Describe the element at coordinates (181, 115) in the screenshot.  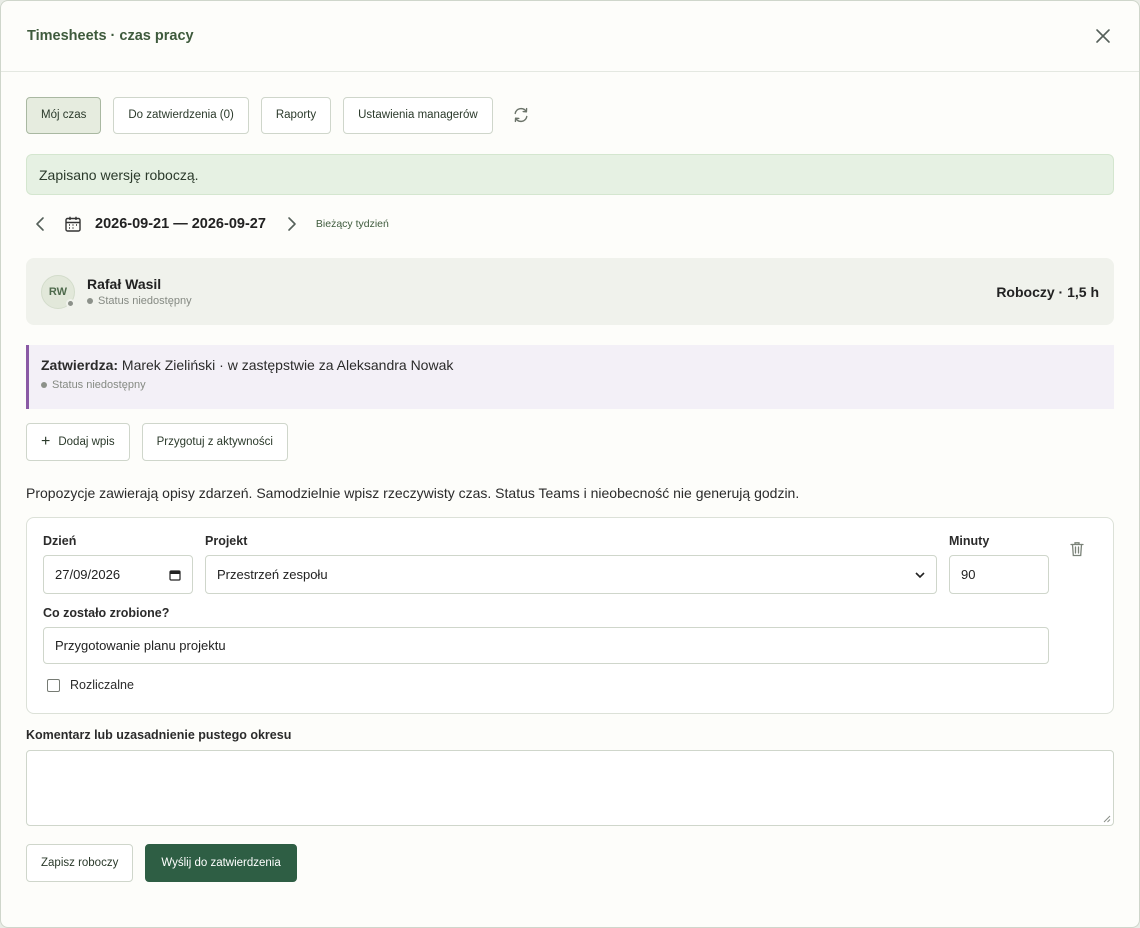
I see `tab-to-approve: Do zatwierdzenia (0)` at that location.